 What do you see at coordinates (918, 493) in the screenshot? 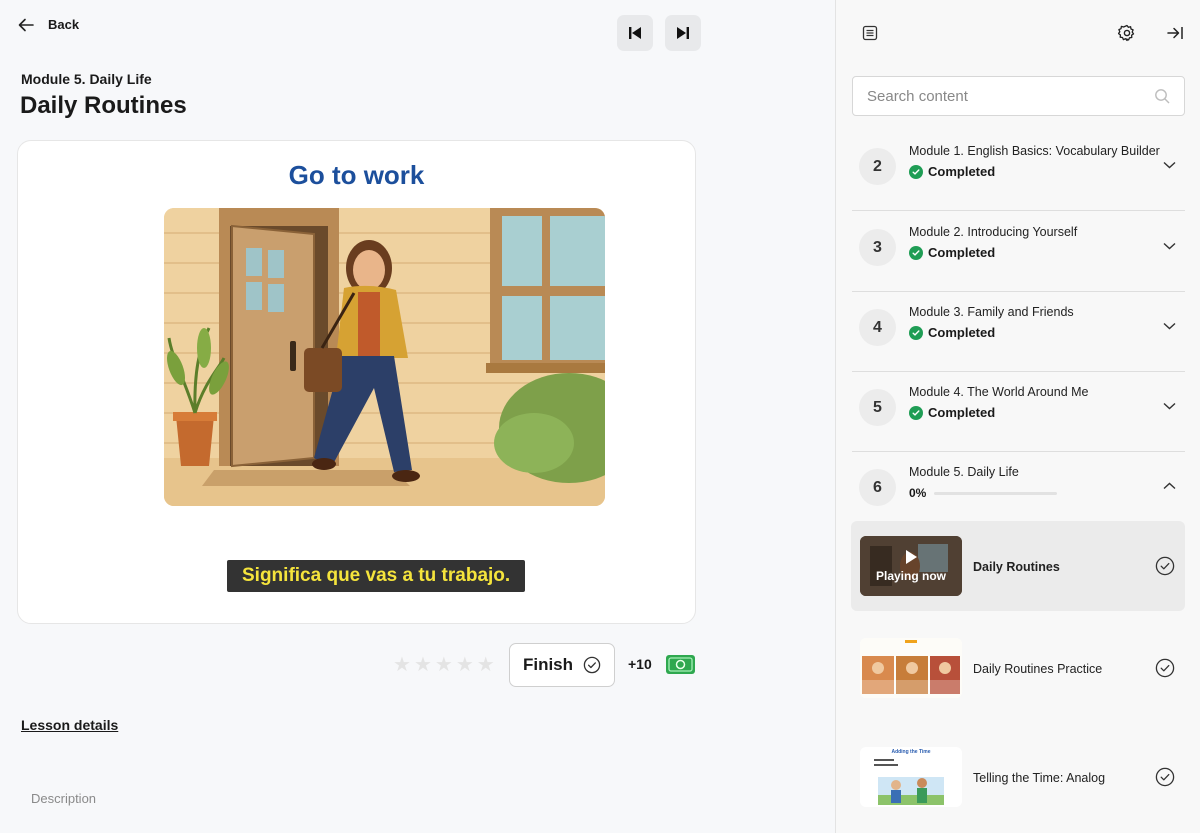
I see `module-progress-label: 0%` at bounding box center [918, 493].